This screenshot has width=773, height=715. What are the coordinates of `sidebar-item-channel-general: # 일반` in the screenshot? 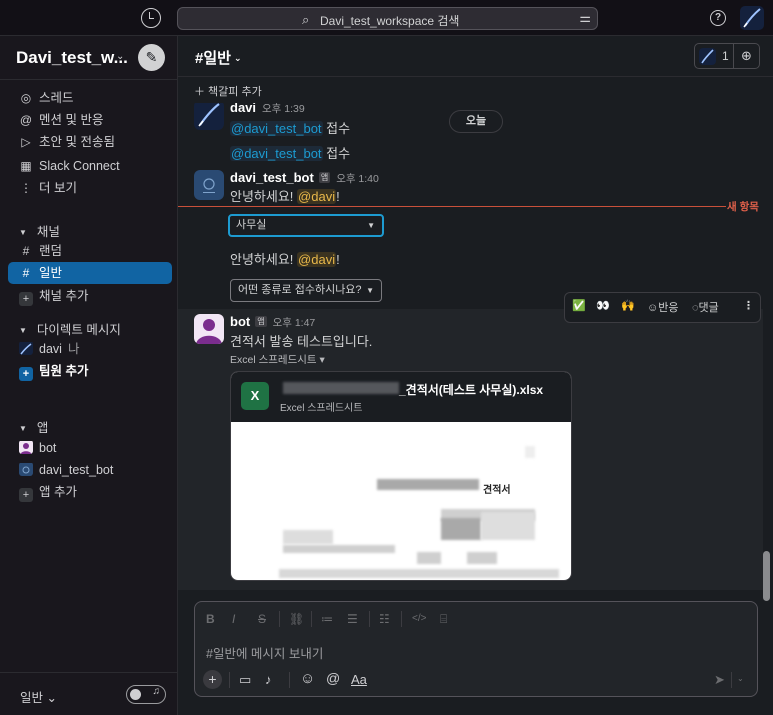 It's located at (90, 273).